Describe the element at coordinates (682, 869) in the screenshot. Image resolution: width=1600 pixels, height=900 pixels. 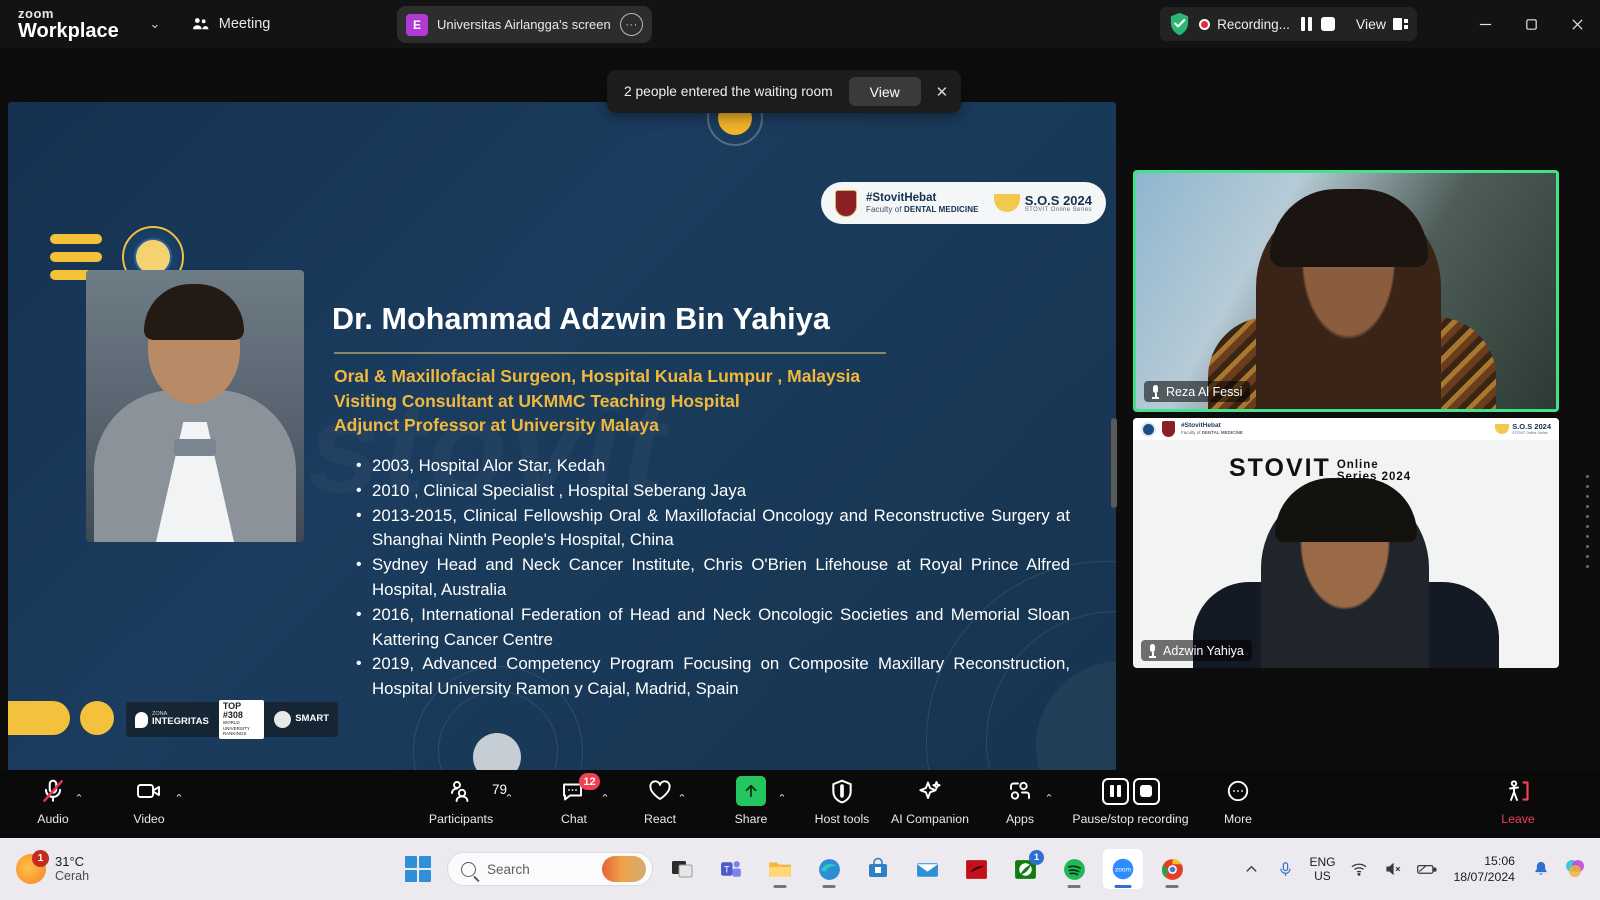
I see `task-view-button` at that location.